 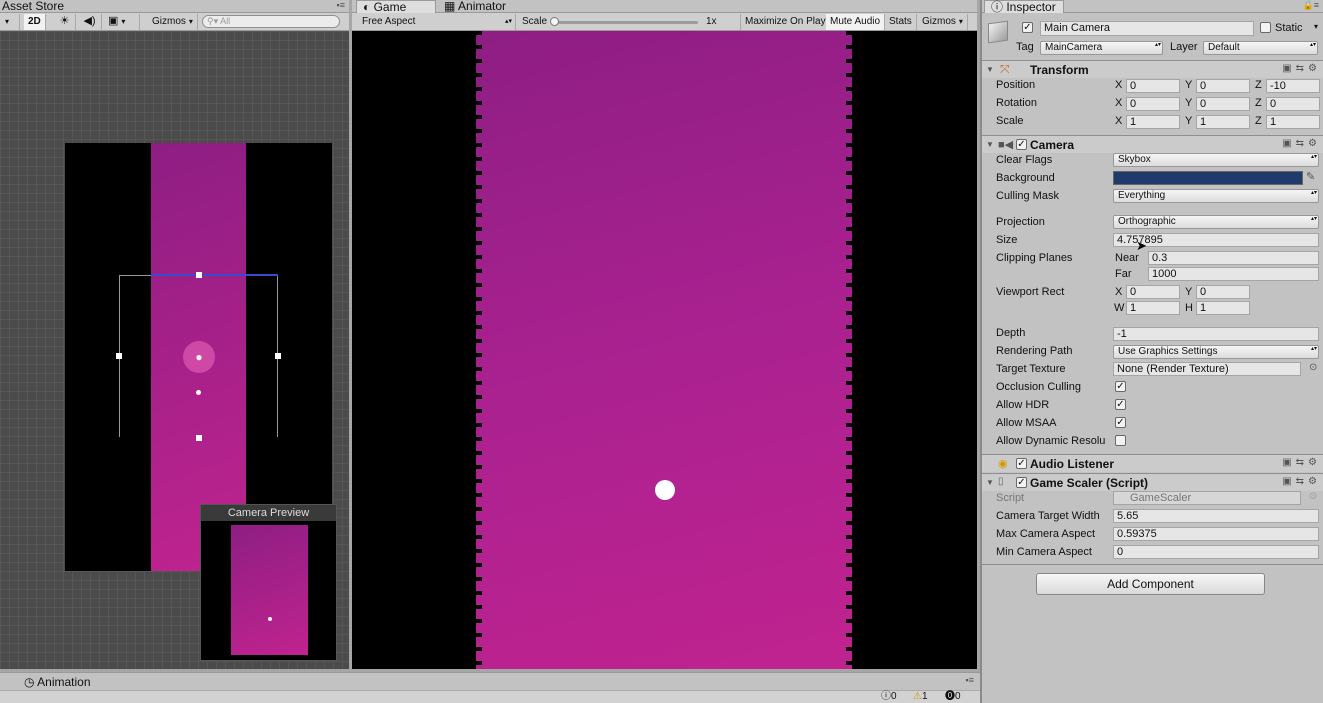 What do you see at coordinates (35, 6) in the screenshot?
I see `tab-asset-store: Asset Store` at bounding box center [35, 6].